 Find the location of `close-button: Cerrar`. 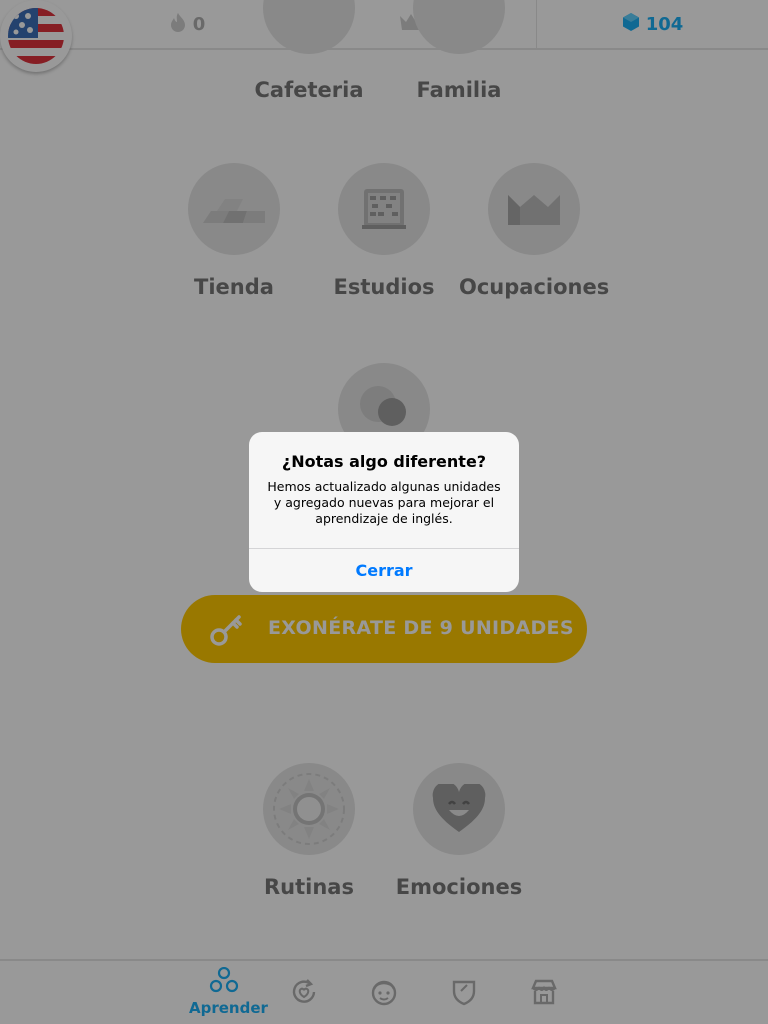

close-button: Cerrar is located at coordinates (384, 570).